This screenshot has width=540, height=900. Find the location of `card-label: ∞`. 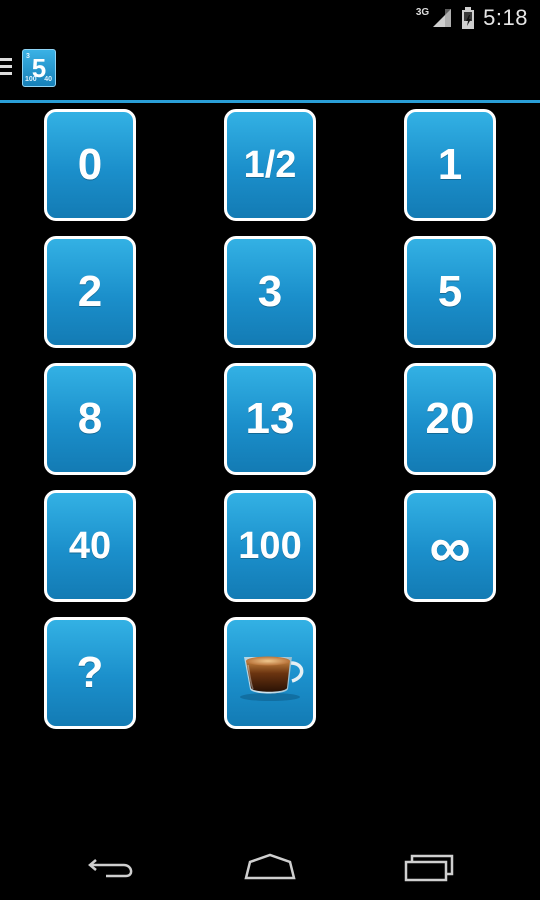

card-label: ∞ is located at coordinates (450, 547).